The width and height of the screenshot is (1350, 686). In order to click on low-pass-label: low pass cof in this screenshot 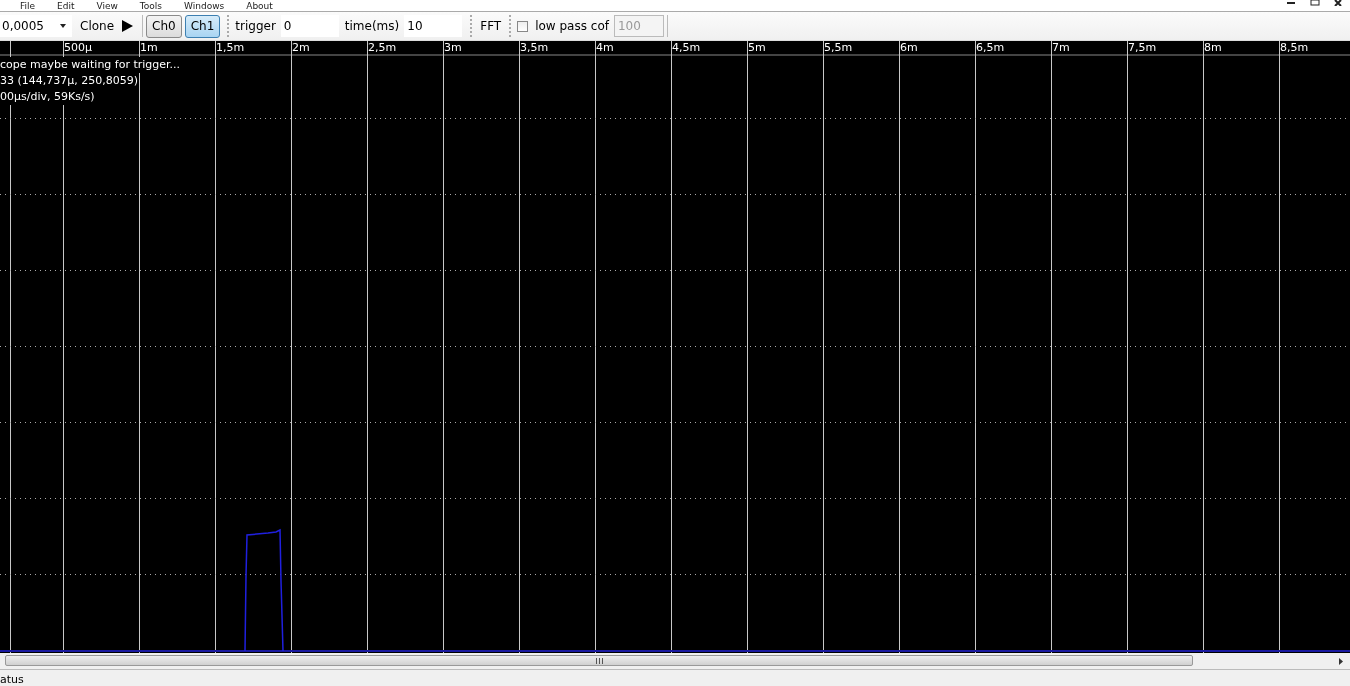, I will do `click(572, 26)`.